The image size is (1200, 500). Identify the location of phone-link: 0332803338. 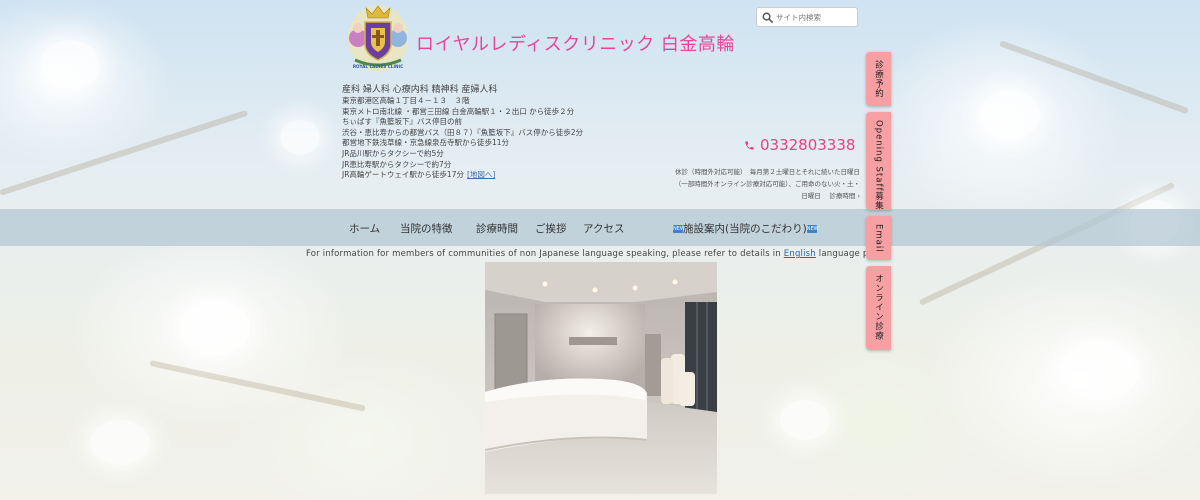
(799, 145).